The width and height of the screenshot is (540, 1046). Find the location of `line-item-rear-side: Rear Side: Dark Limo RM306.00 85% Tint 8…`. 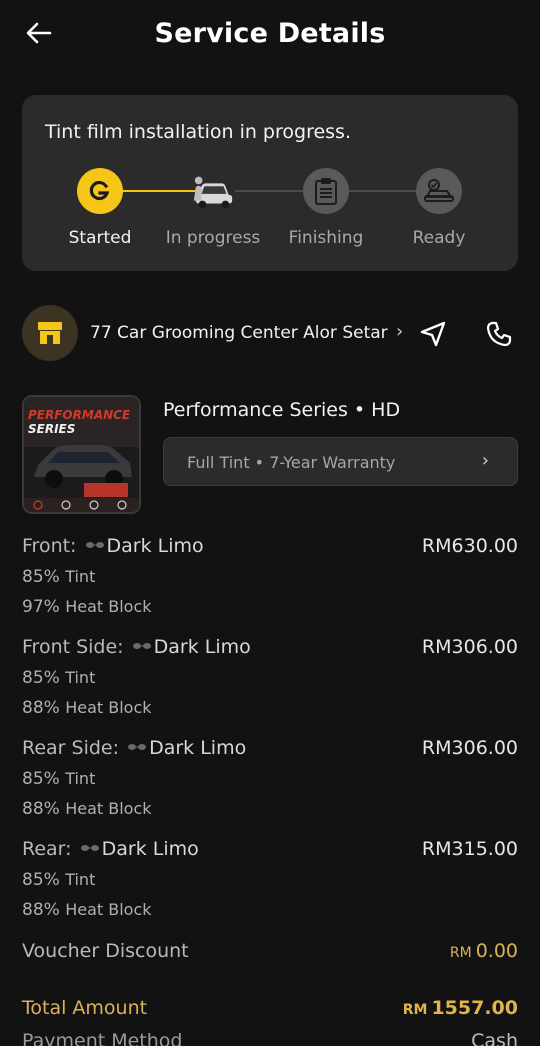

line-item-rear-side: Rear Side: Dark Limo RM306.00 85% Tint 8… is located at coordinates (270, 784).